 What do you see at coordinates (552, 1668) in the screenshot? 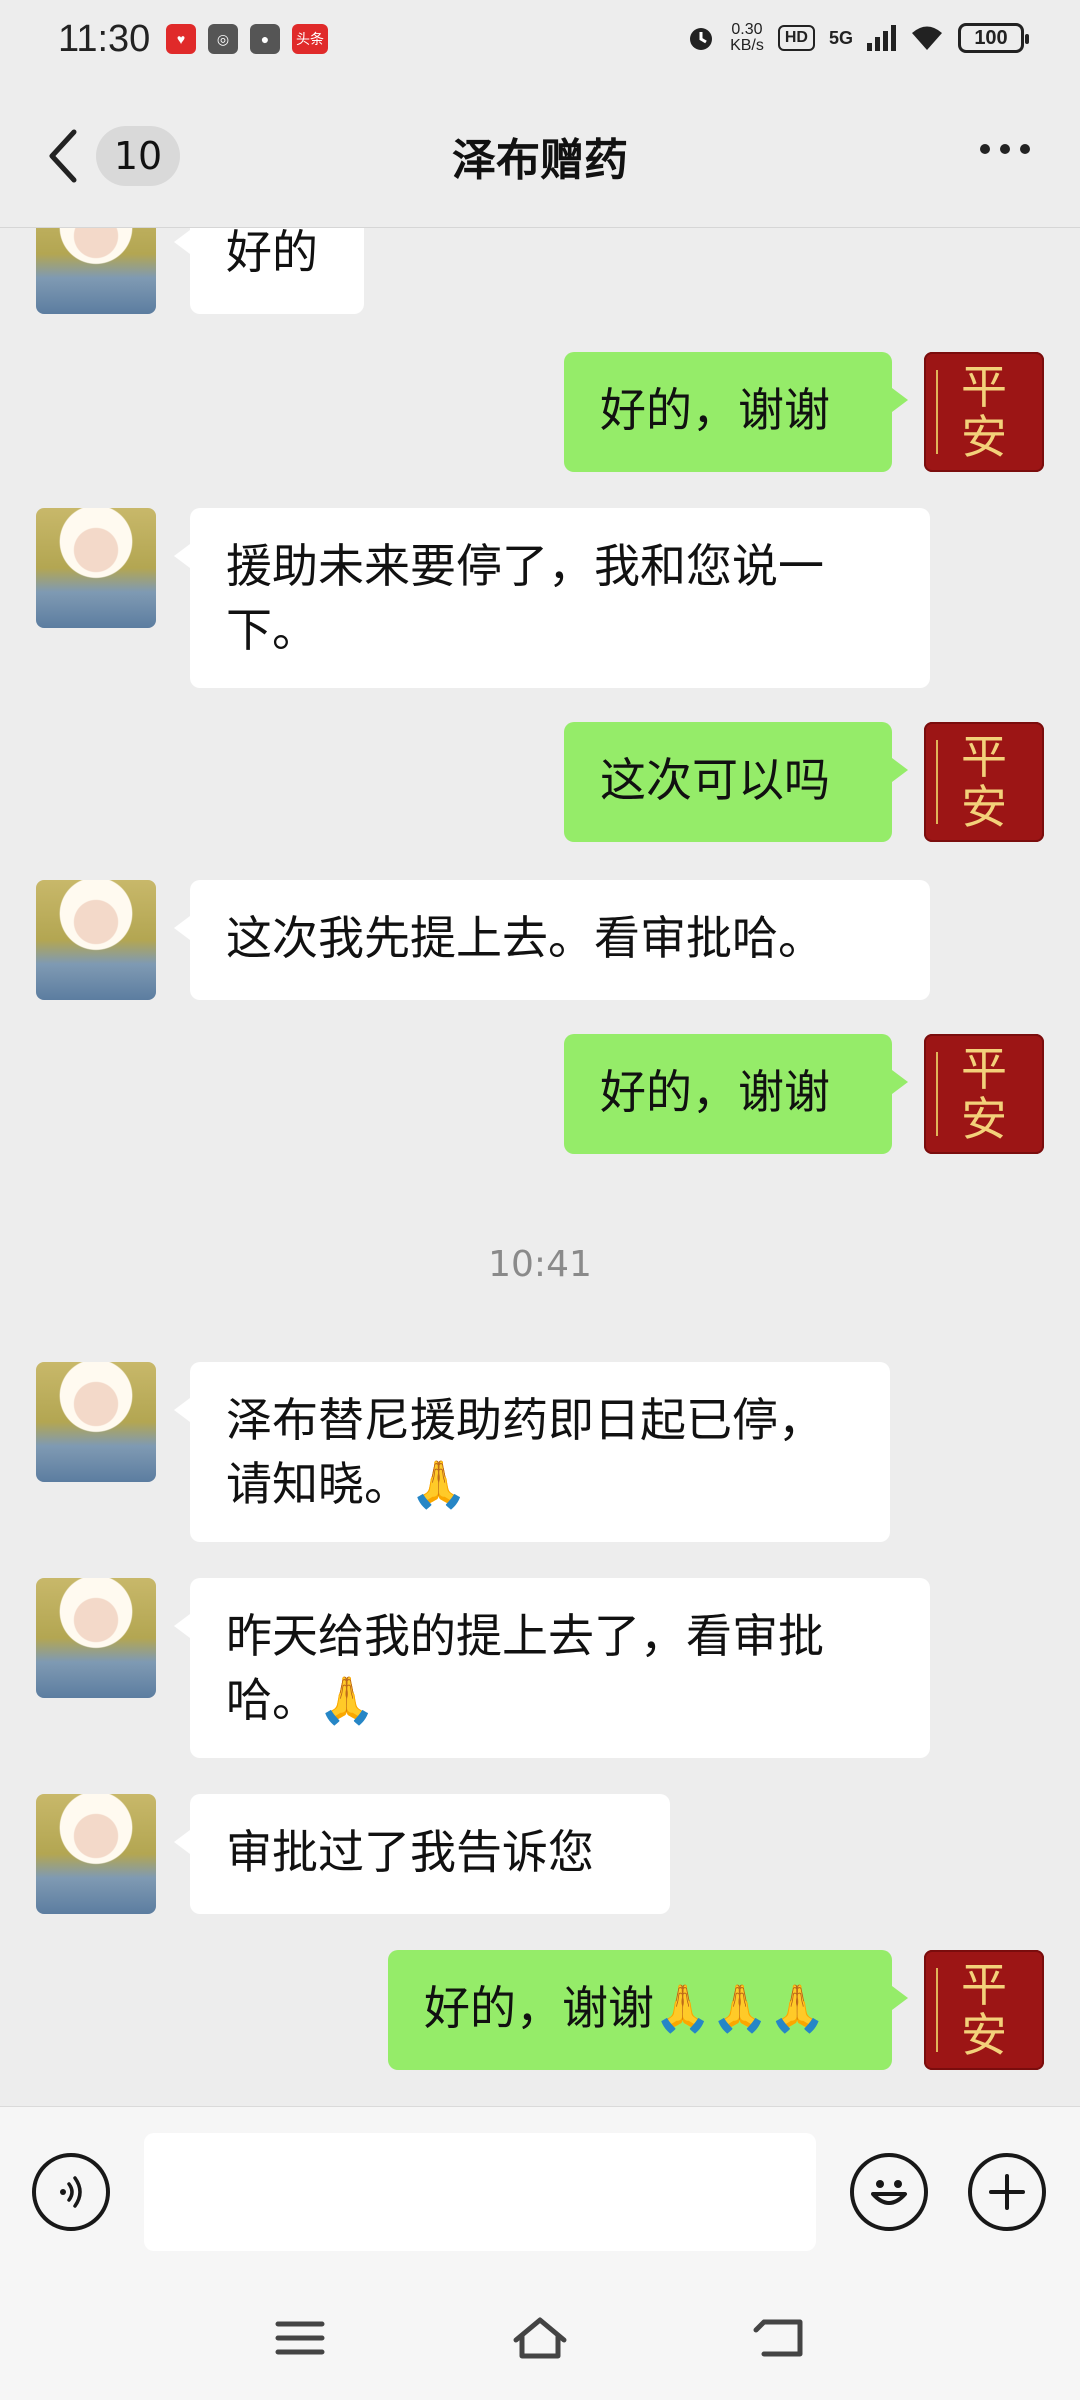
I see `incoming-message-bubble: 昨天给我的提上去了，看审批 哈。🙏` at bounding box center [552, 1668].